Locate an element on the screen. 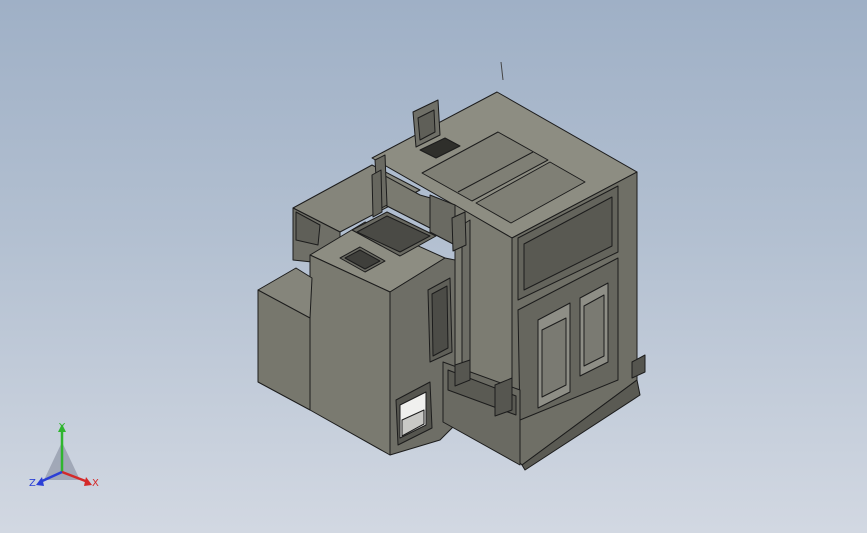 The height and width of the screenshot is (533, 867). coordinate-triad: Y X Z is located at coordinates (64, 455).